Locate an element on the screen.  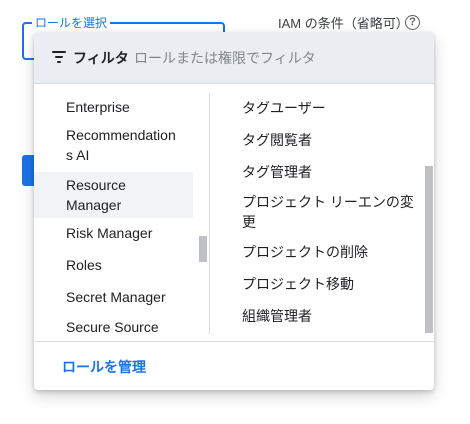
iam-condition-label: IAM の条件（省略可） is located at coordinates (343, 24).